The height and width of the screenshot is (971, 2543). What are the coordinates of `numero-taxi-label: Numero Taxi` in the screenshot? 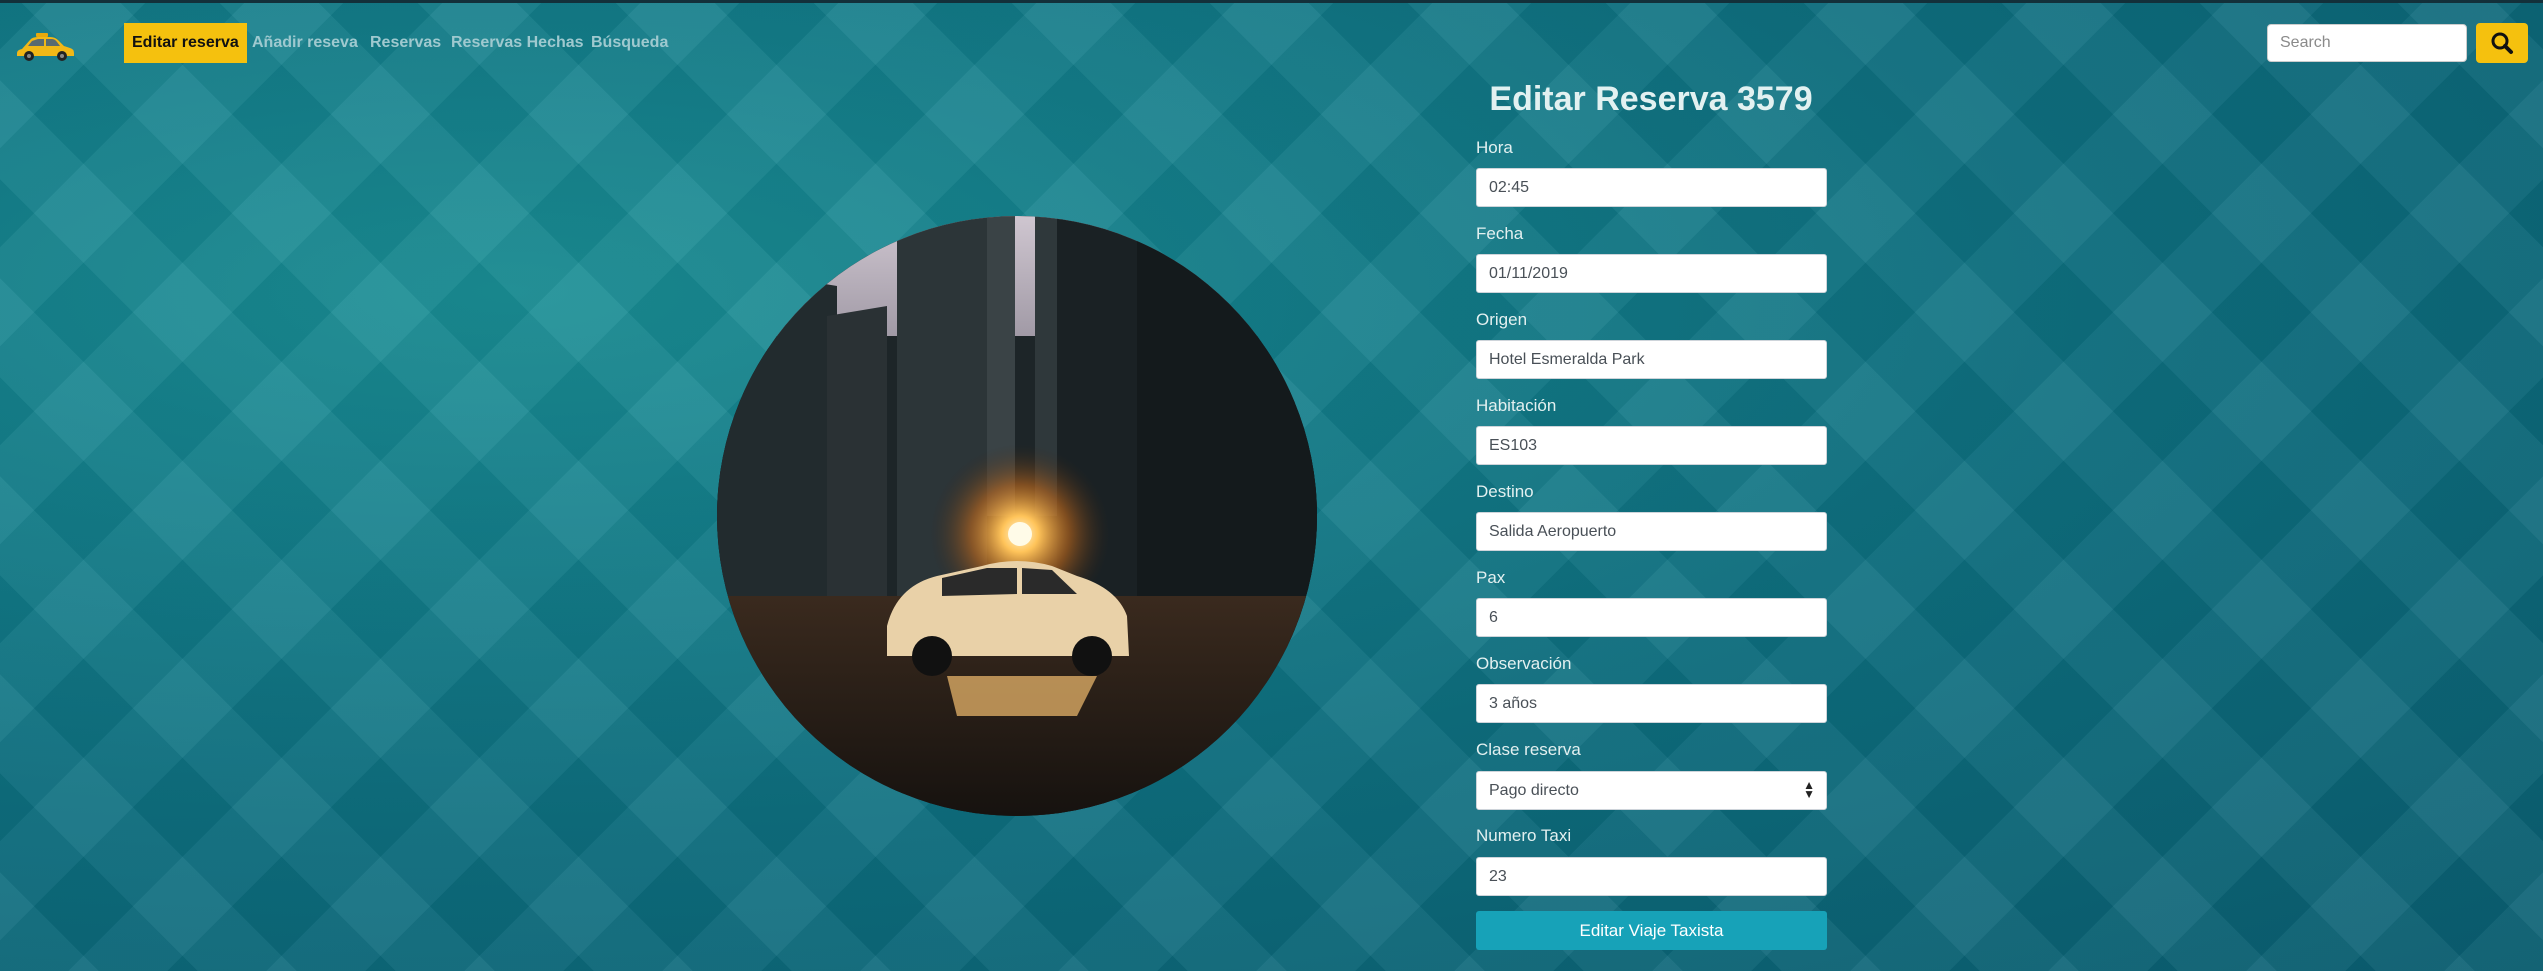 It's located at (1524, 835).